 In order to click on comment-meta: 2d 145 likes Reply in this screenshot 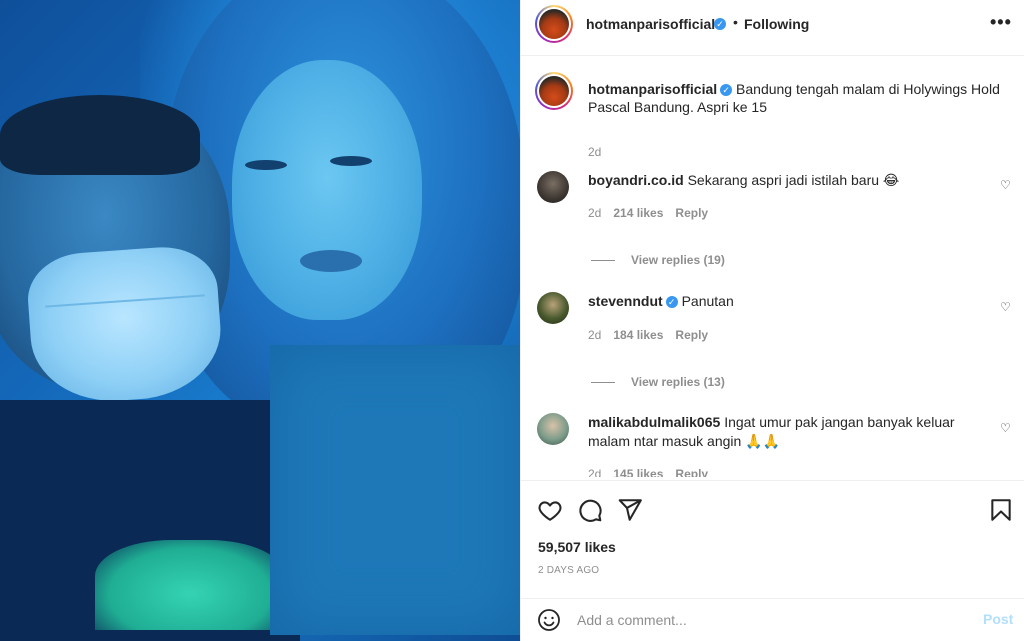, I will do `click(654, 472)`.